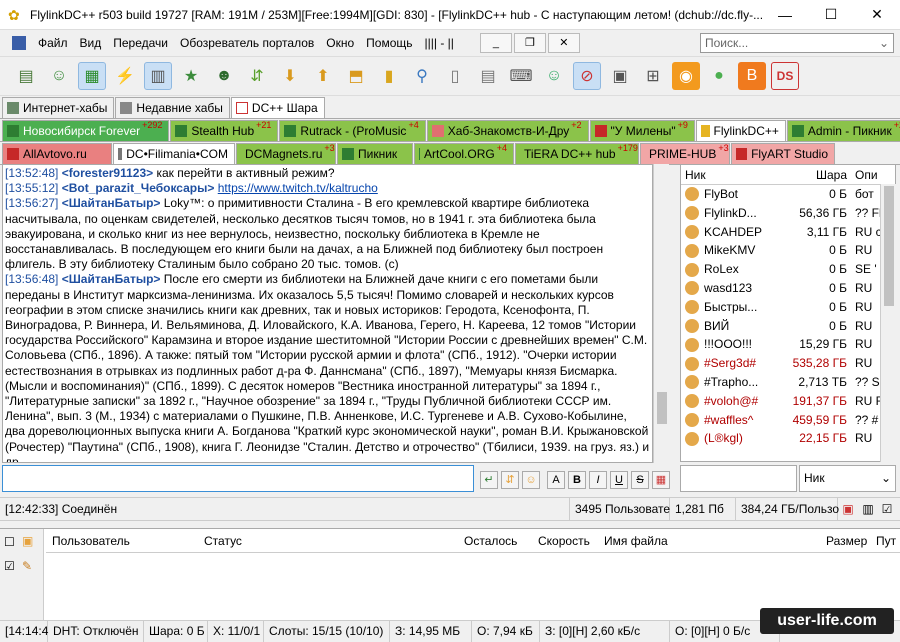 This screenshot has width=900, height=642. What do you see at coordinates (788, 269) in the screenshot?
I see `user-row: RoLex 0 Б SE '` at bounding box center [788, 269].